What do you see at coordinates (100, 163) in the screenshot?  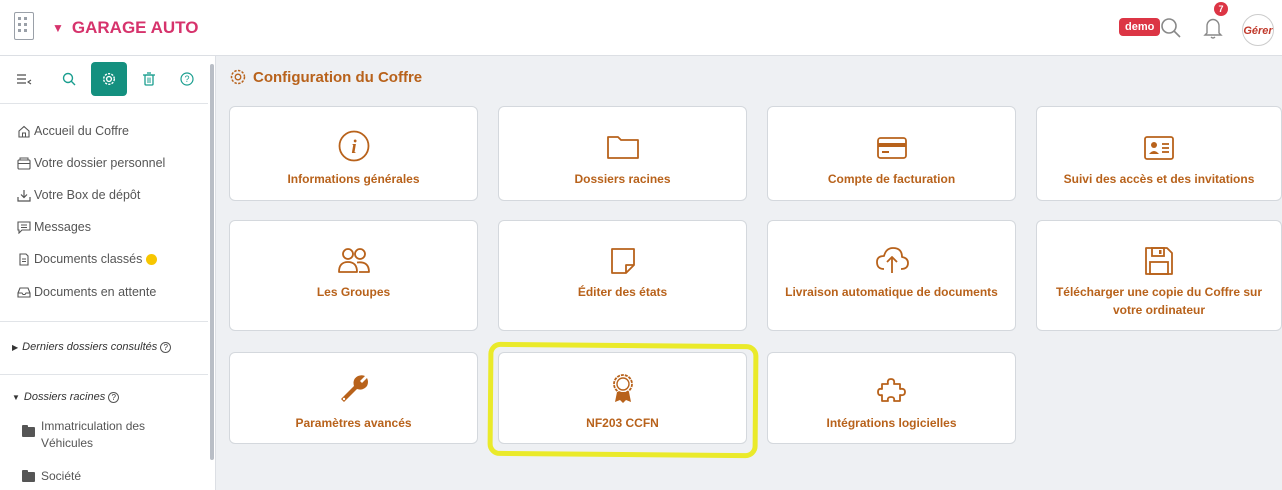 I see `nav-personal-folder-label: Votre dossier personnel` at bounding box center [100, 163].